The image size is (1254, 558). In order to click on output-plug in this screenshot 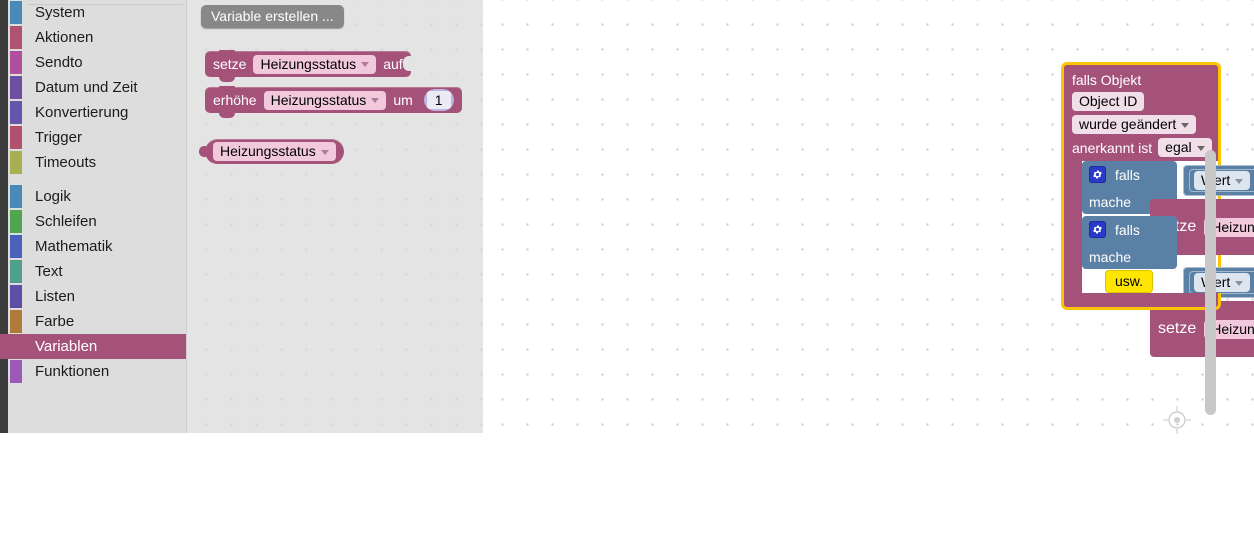, I will do `click(202, 151)`.